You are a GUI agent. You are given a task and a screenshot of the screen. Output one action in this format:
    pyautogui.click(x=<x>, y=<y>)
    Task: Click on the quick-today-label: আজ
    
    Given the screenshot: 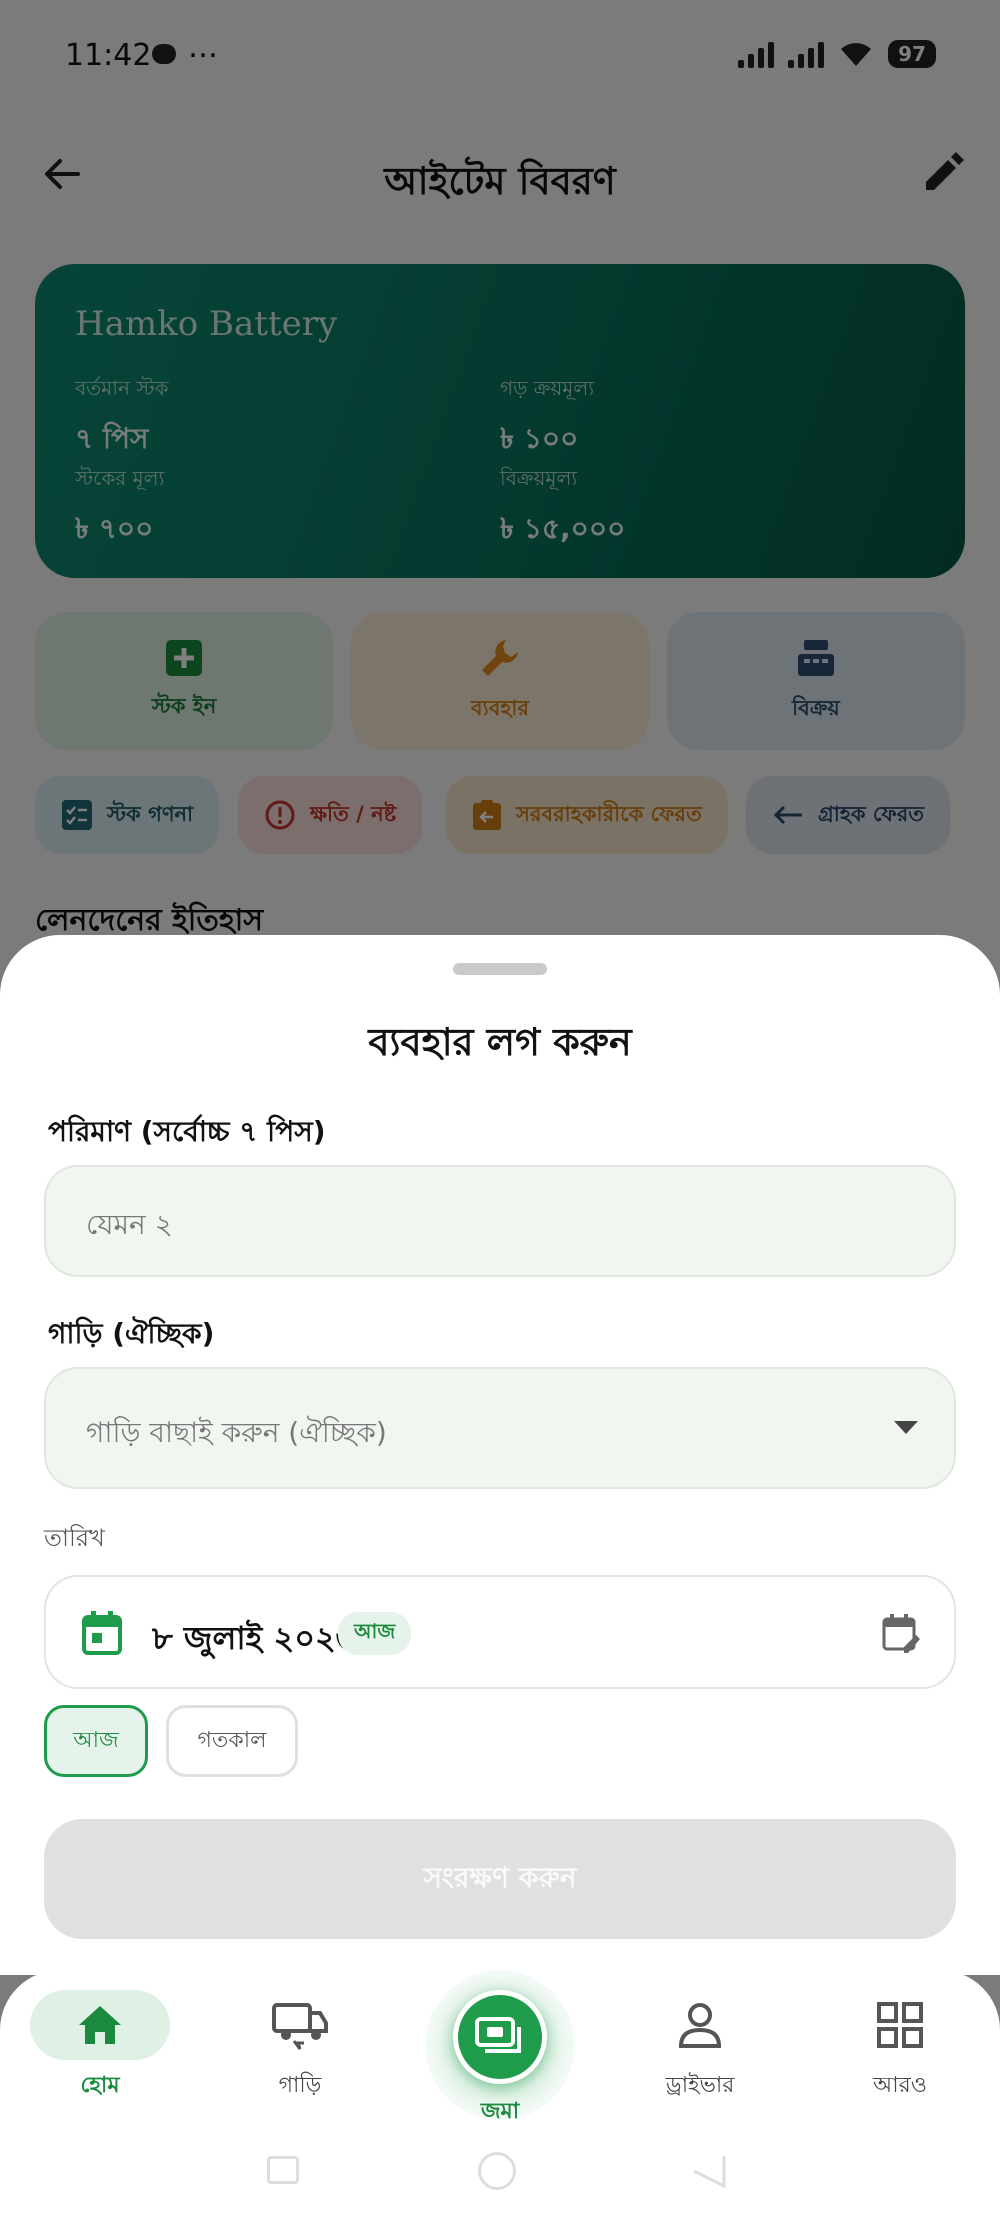 What is the action you would take?
    pyautogui.click(x=96, y=1740)
    